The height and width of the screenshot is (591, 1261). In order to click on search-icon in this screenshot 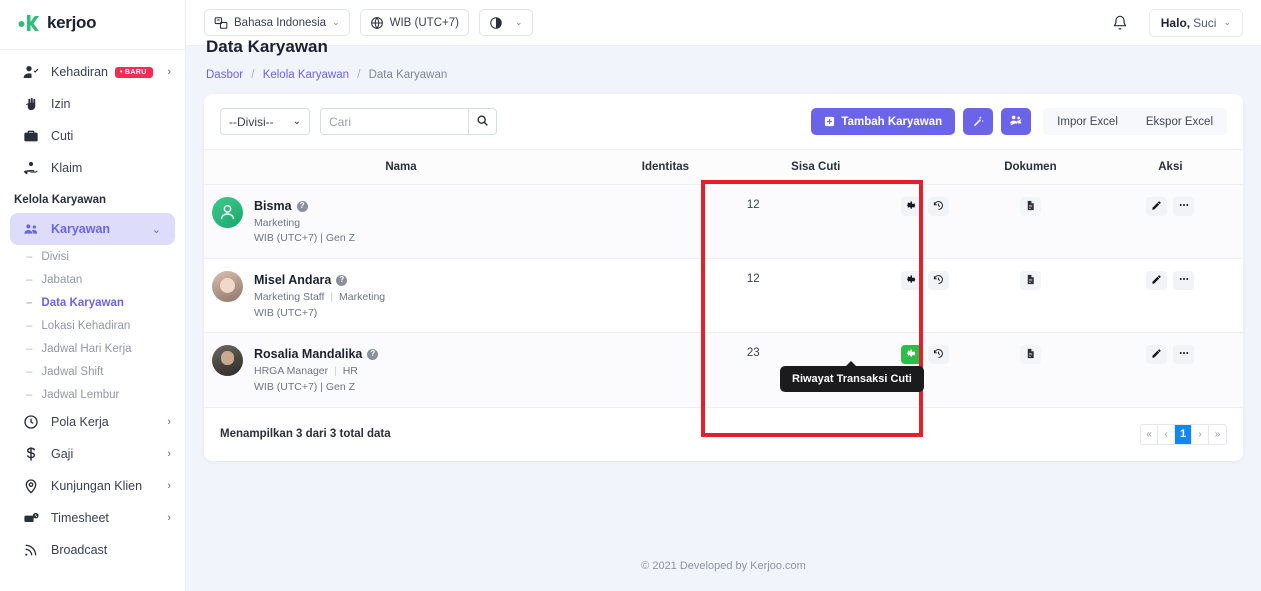, I will do `click(482, 122)`.